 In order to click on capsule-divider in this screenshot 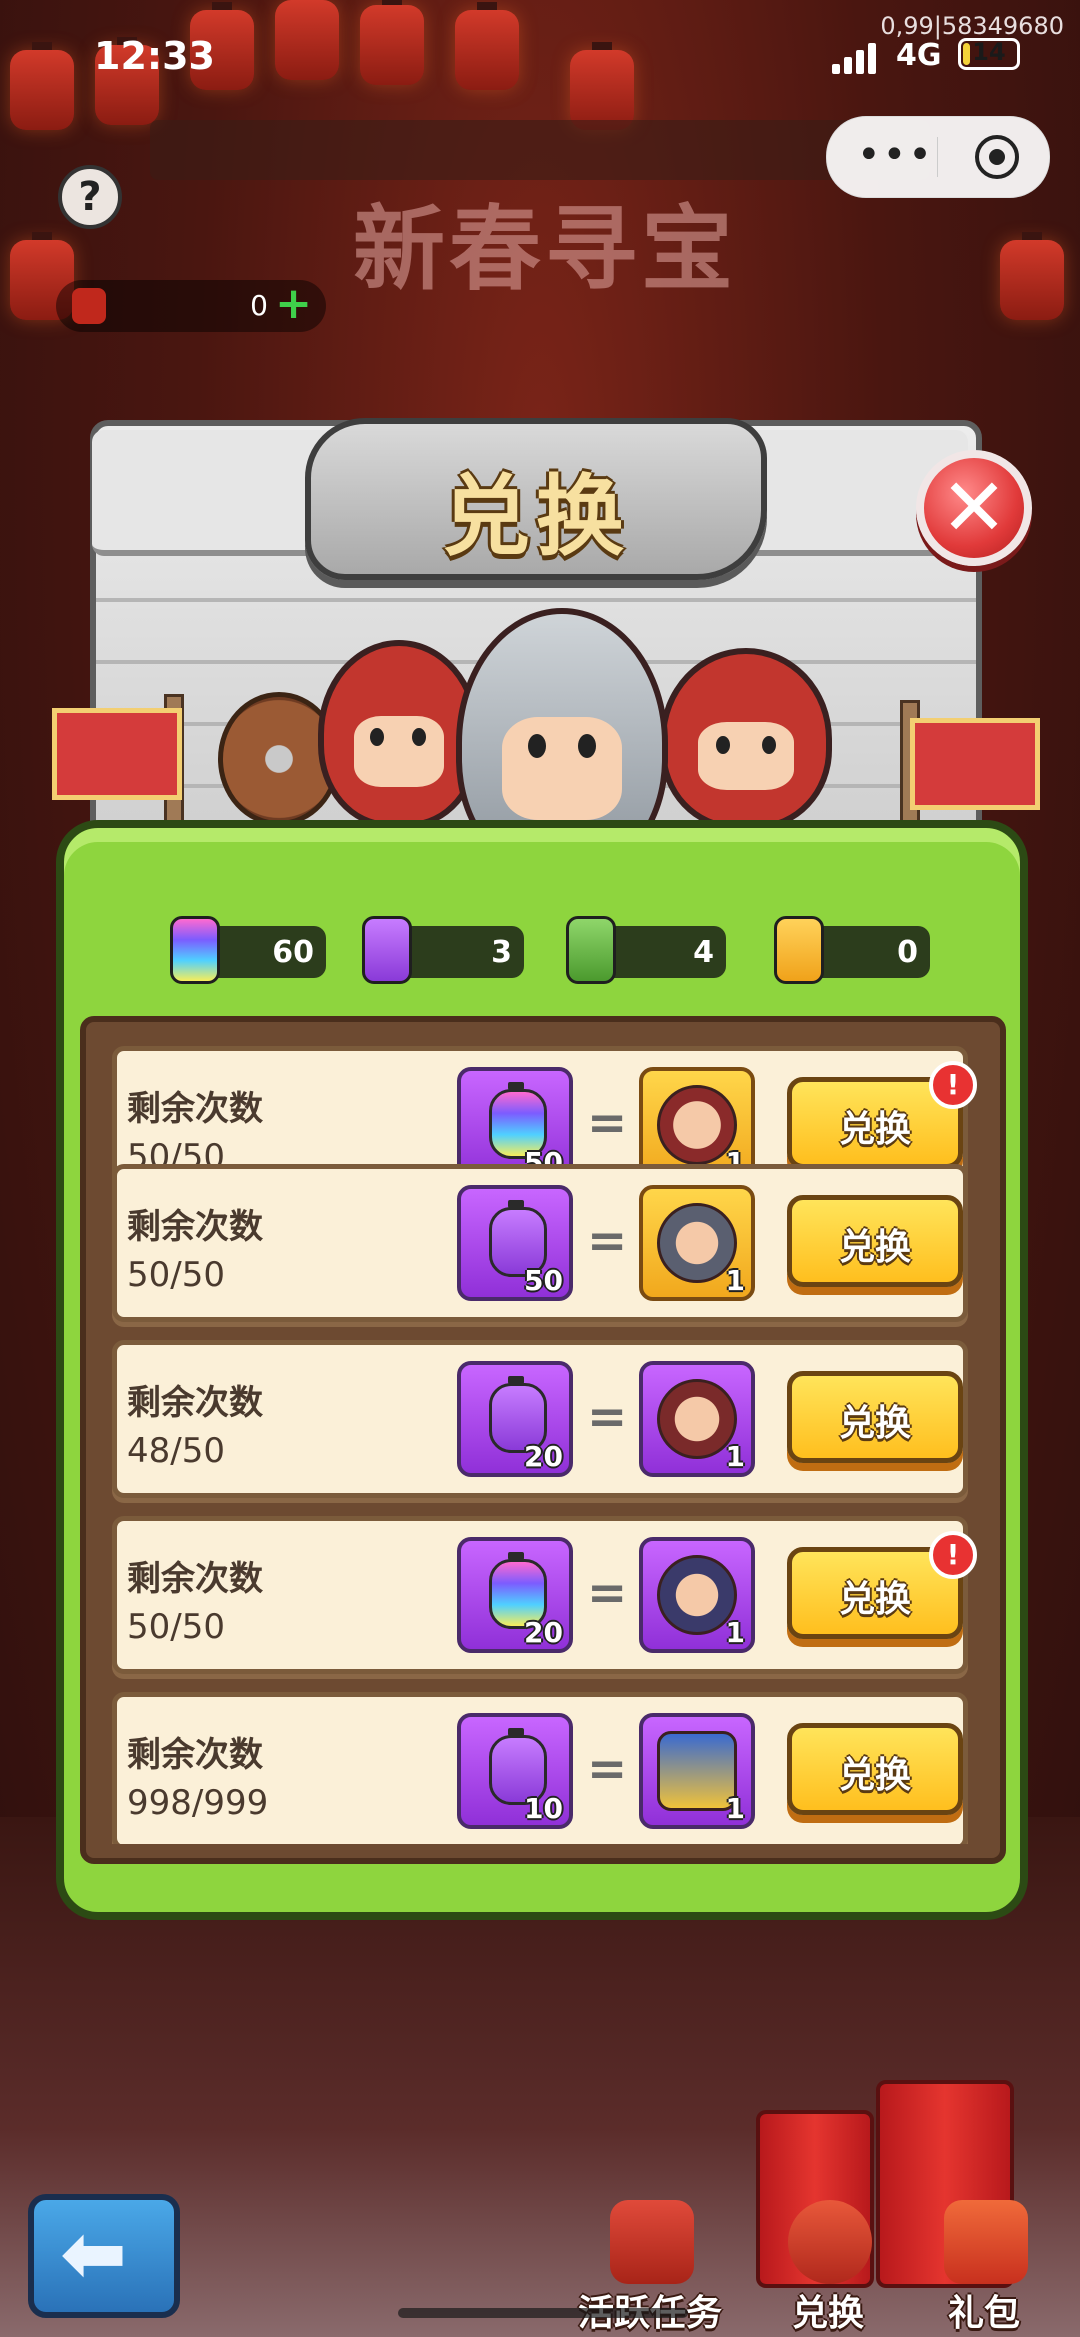, I will do `click(937, 157)`.